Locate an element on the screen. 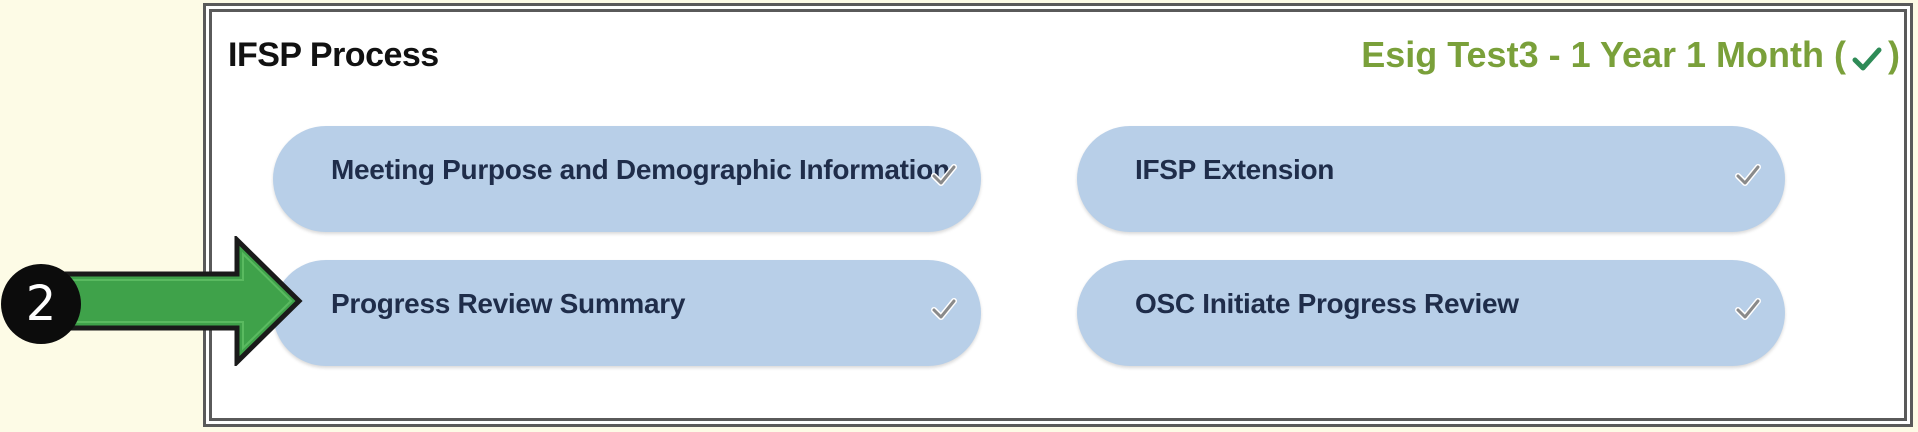 This screenshot has height=432, width=1918. child-info-suffix: ) is located at coordinates (1894, 54).